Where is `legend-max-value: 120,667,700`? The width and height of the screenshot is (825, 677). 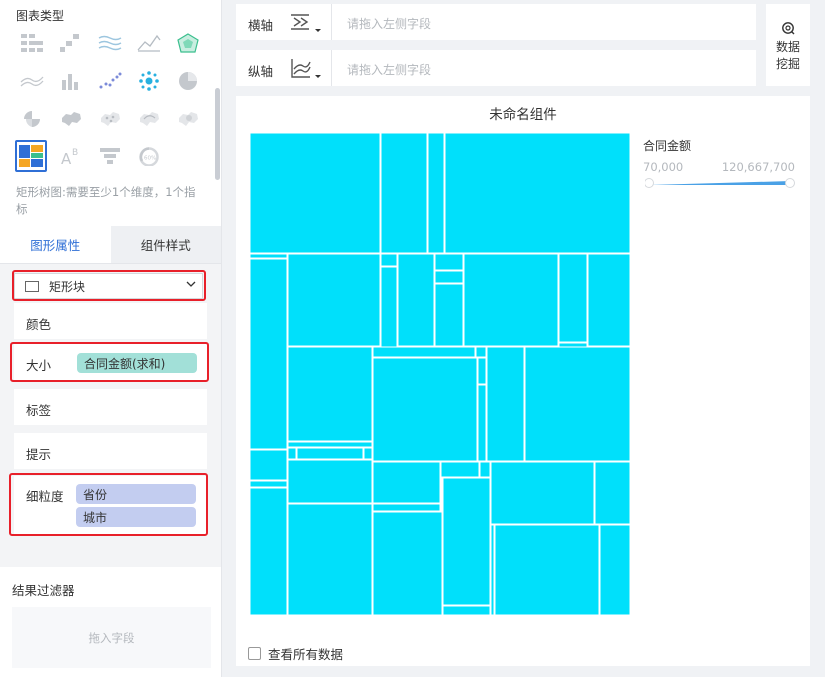 legend-max-value: 120,667,700 is located at coordinates (758, 167).